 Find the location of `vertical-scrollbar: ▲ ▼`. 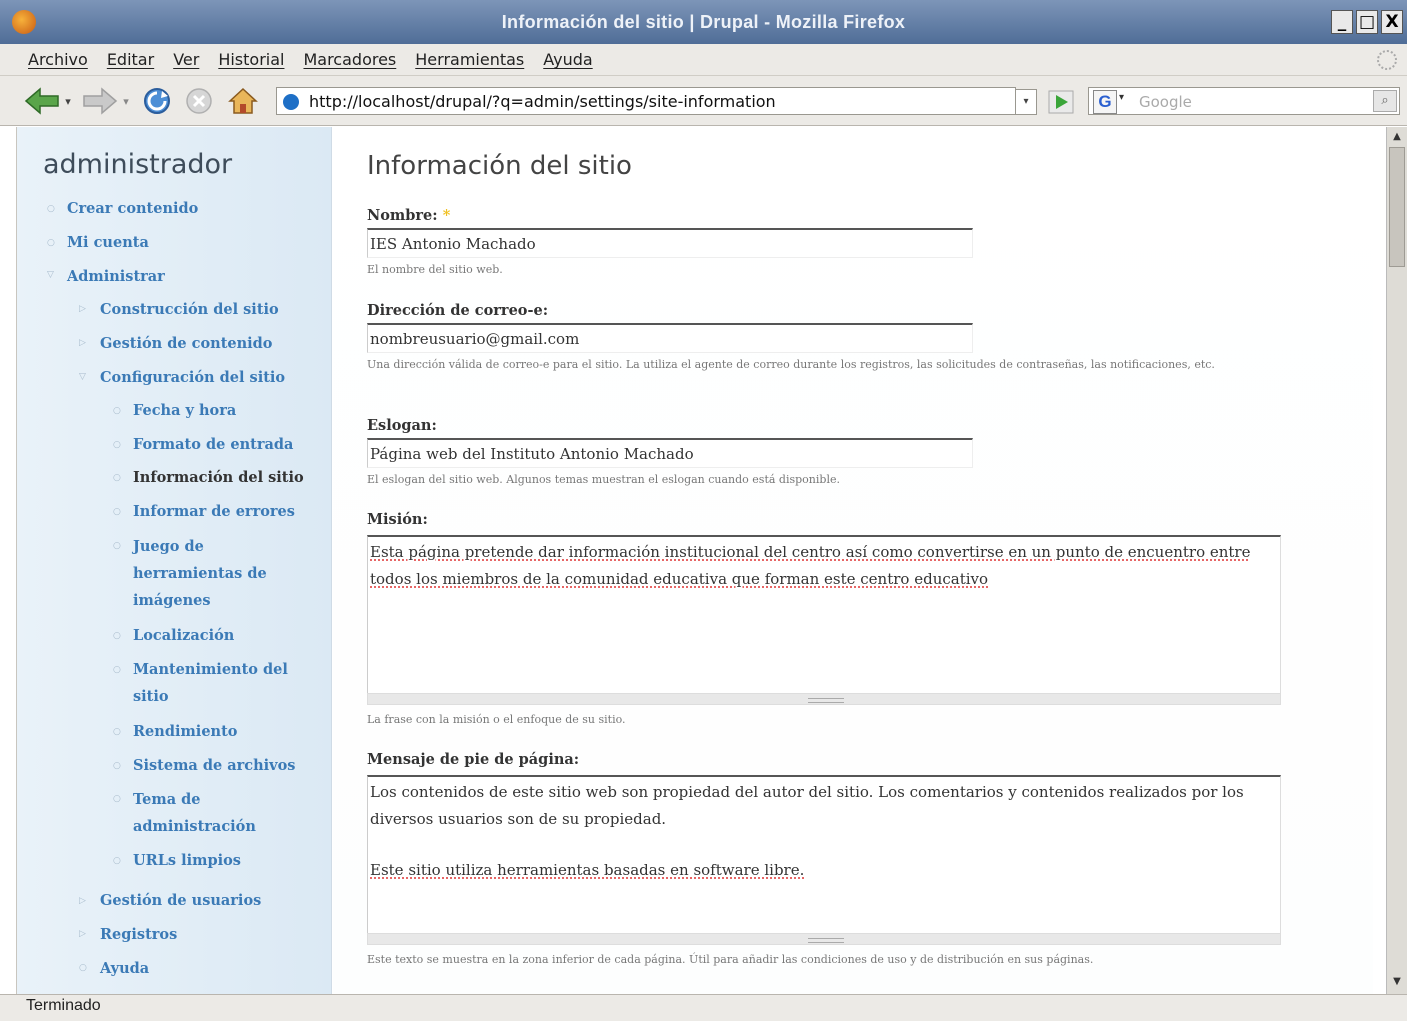

vertical-scrollbar: ▲ ▼ is located at coordinates (1396, 560).